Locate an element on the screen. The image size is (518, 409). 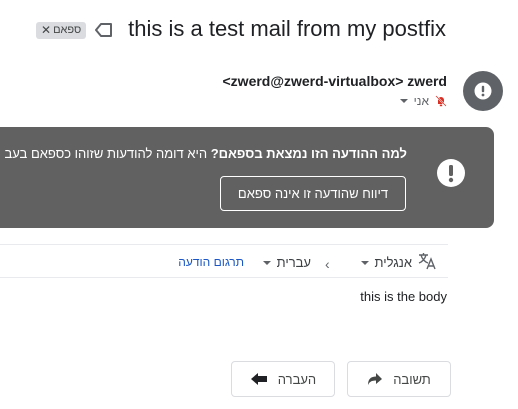
email-subject: this is a test mail from my postfix is located at coordinates (287, 28).